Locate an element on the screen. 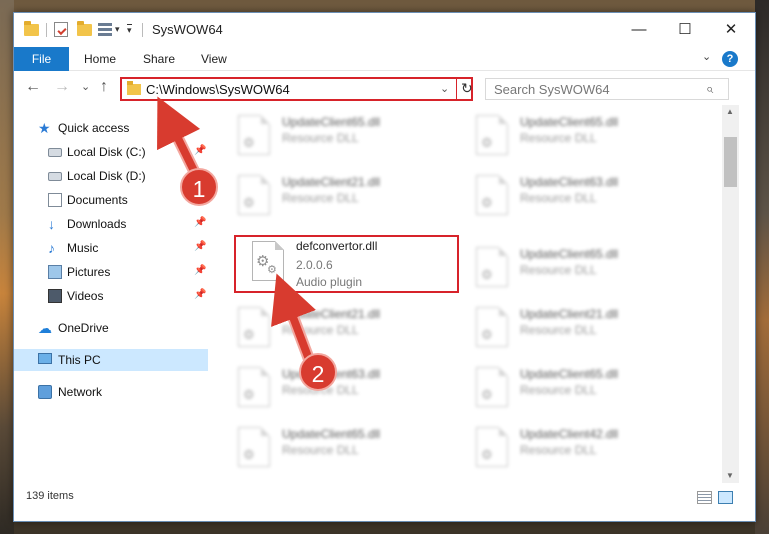 This screenshot has width=769, height=534. details-view-icon is located at coordinates (704, 497).